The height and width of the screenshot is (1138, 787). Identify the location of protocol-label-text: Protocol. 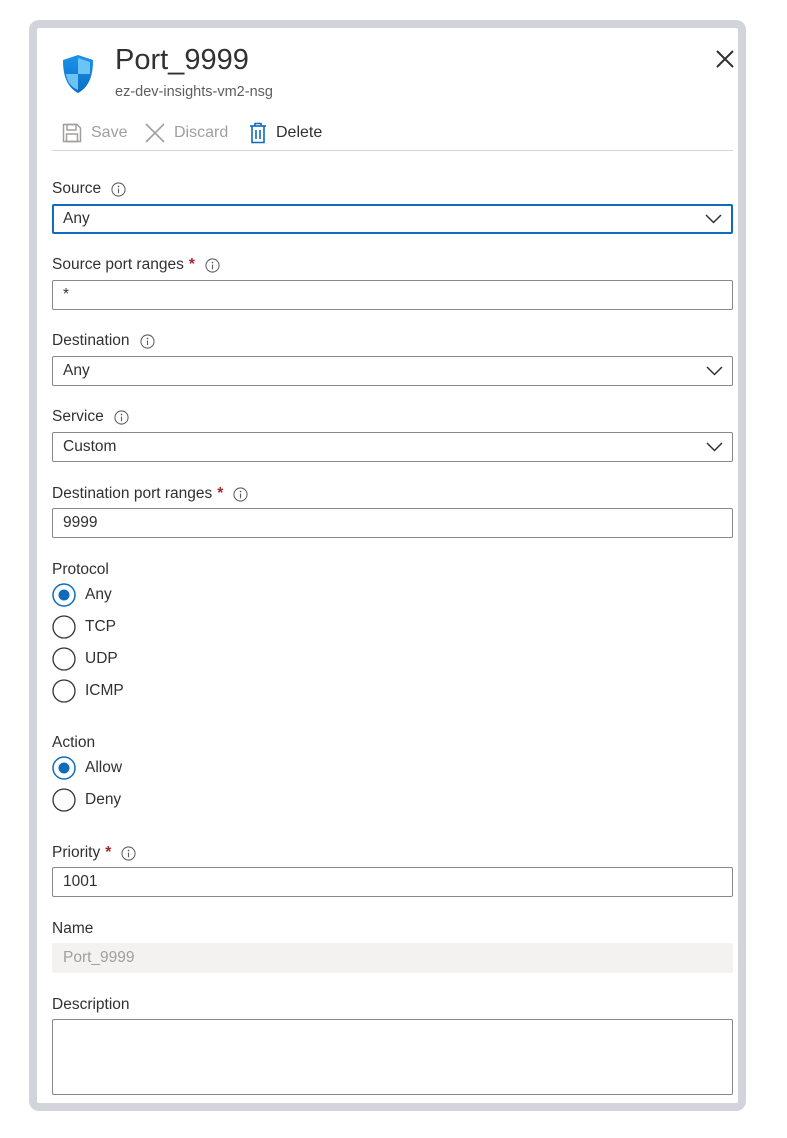
(80, 569).